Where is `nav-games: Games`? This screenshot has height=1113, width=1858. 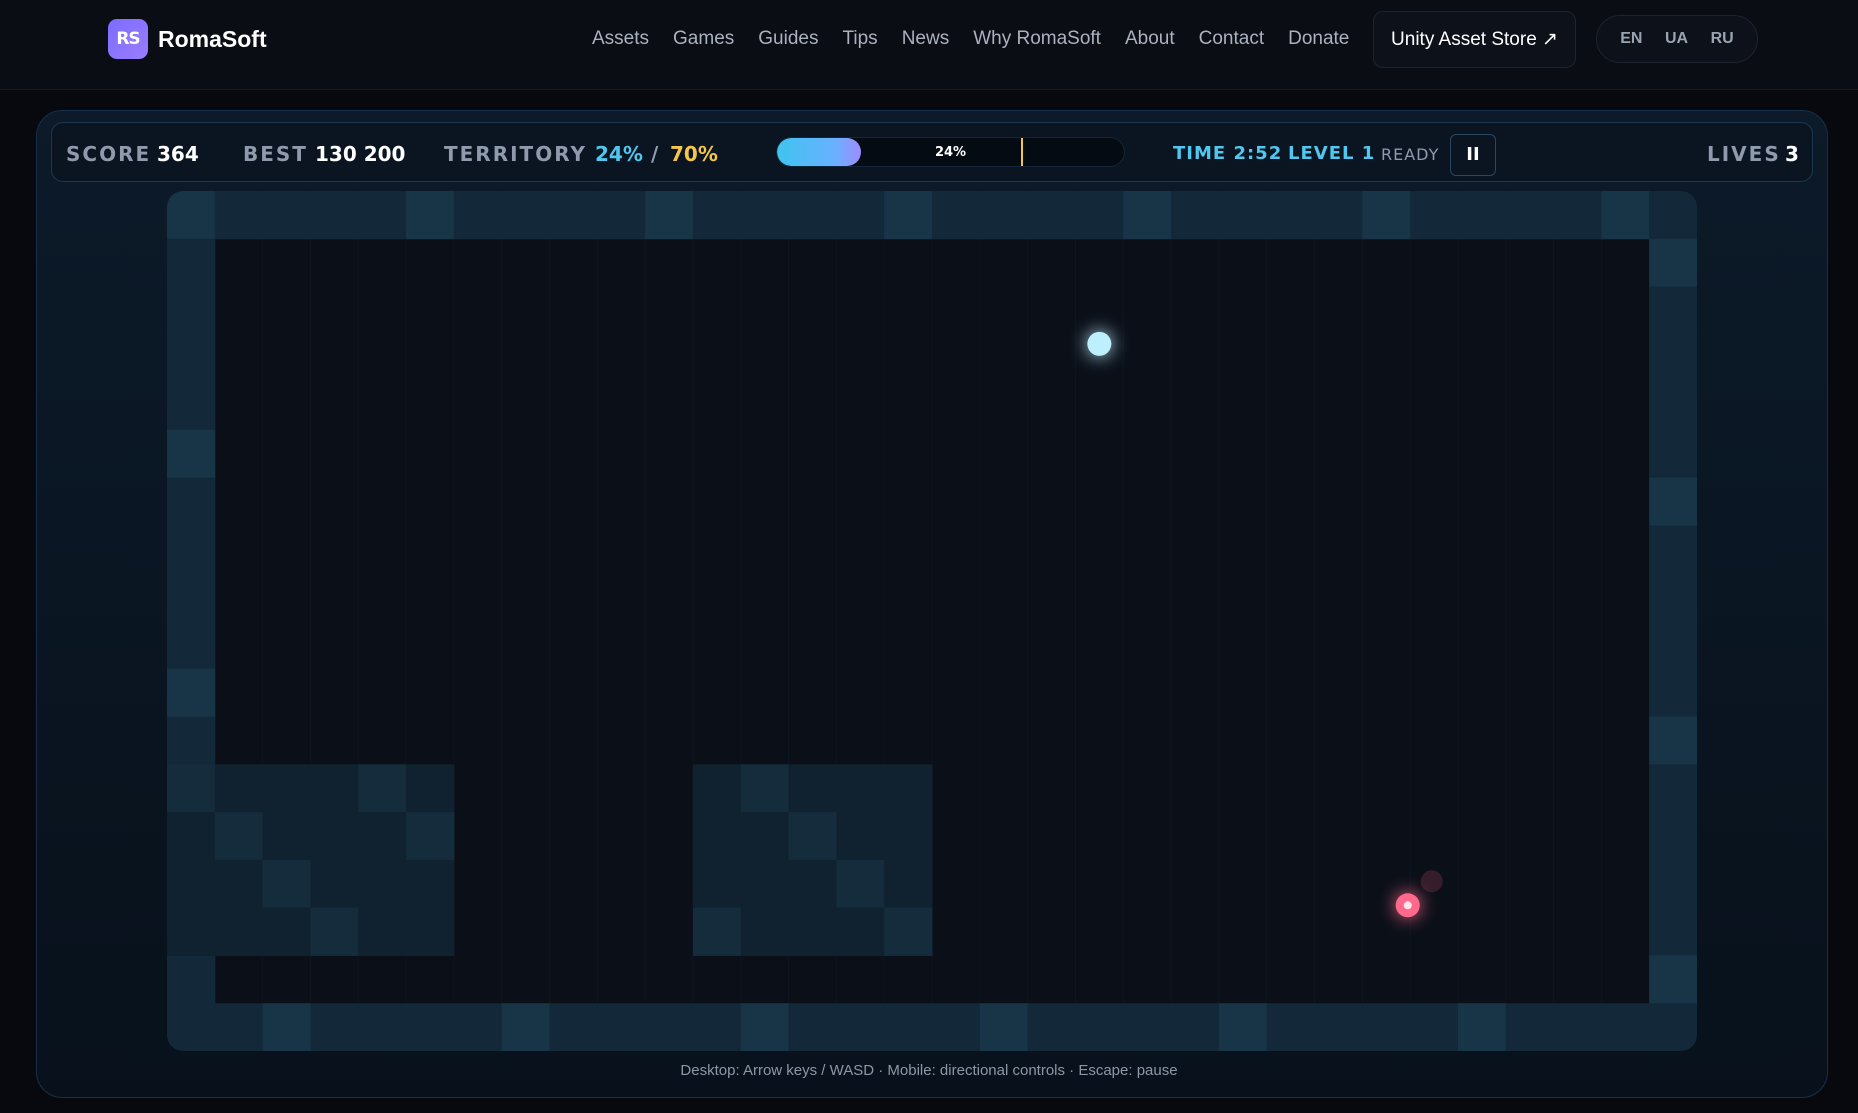 nav-games: Games is located at coordinates (703, 39).